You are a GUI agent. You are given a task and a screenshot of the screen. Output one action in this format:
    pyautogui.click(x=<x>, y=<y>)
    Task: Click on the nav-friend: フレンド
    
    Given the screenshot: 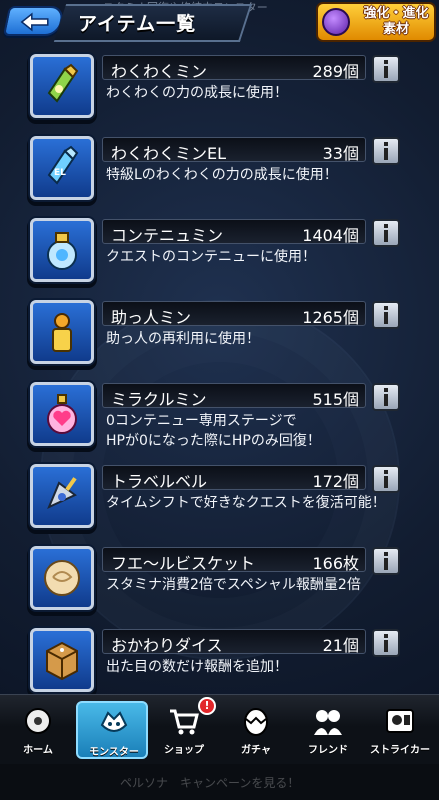 What is the action you would take?
    pyautogui.click(x=328, y=730)
    